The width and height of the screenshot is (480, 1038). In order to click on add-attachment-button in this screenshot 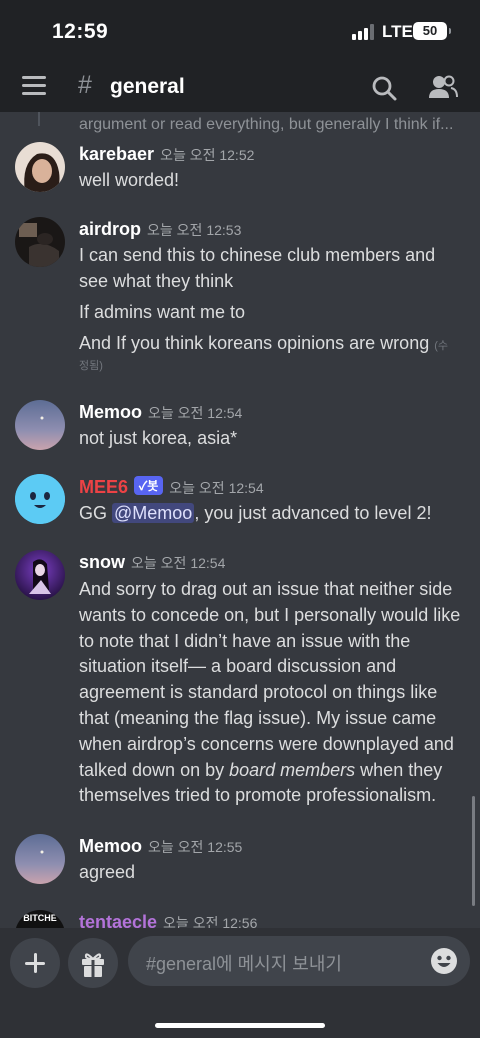, I will do `click(35, 963)`.